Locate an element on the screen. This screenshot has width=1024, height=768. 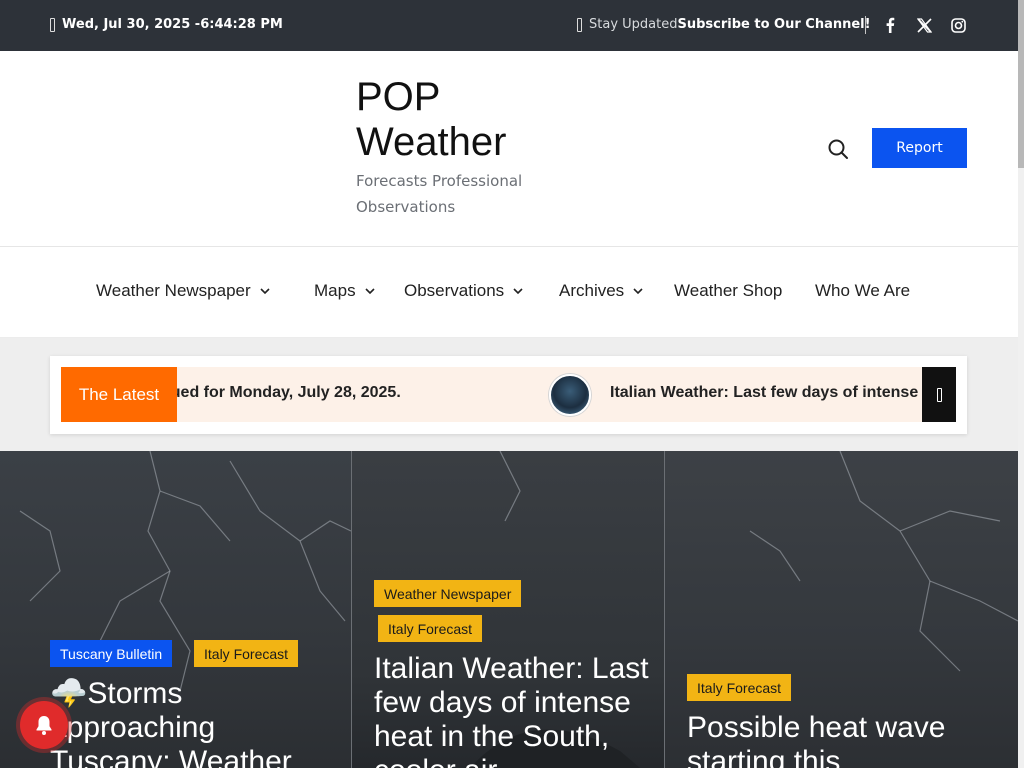
nav-label: Observations is located at coordinates (454, 290).